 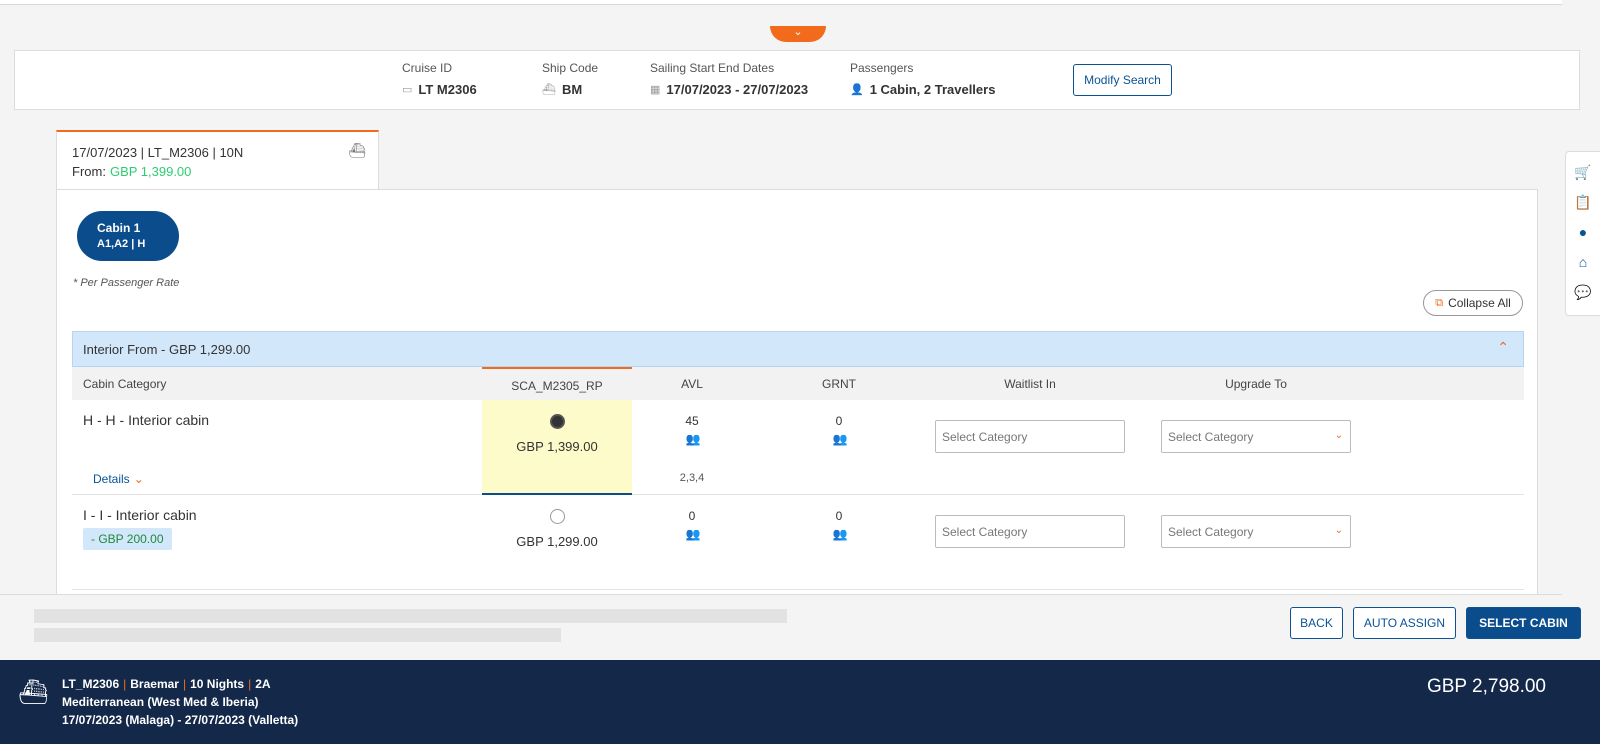 I want to click on footer-occupancy: 2A, so click(x=263, y=684).